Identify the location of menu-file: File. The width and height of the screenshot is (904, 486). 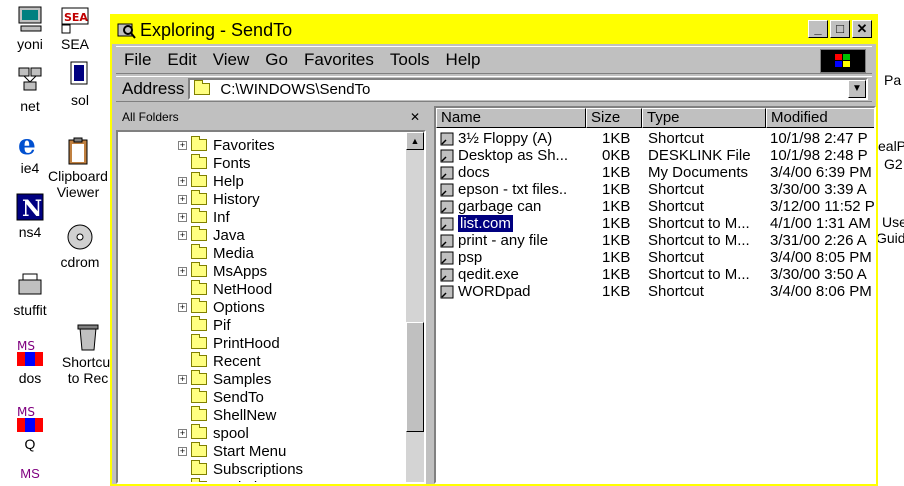
(137, 60).